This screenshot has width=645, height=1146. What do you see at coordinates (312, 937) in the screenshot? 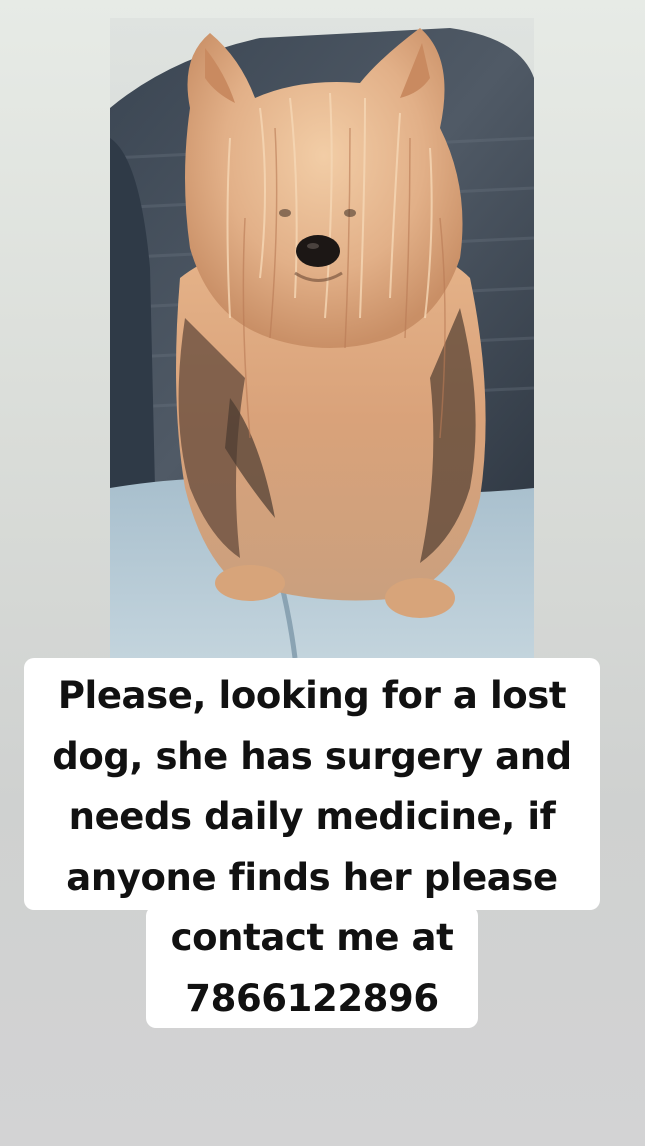
I see `caption-line: contact me at` at bounding box center [312, 937].